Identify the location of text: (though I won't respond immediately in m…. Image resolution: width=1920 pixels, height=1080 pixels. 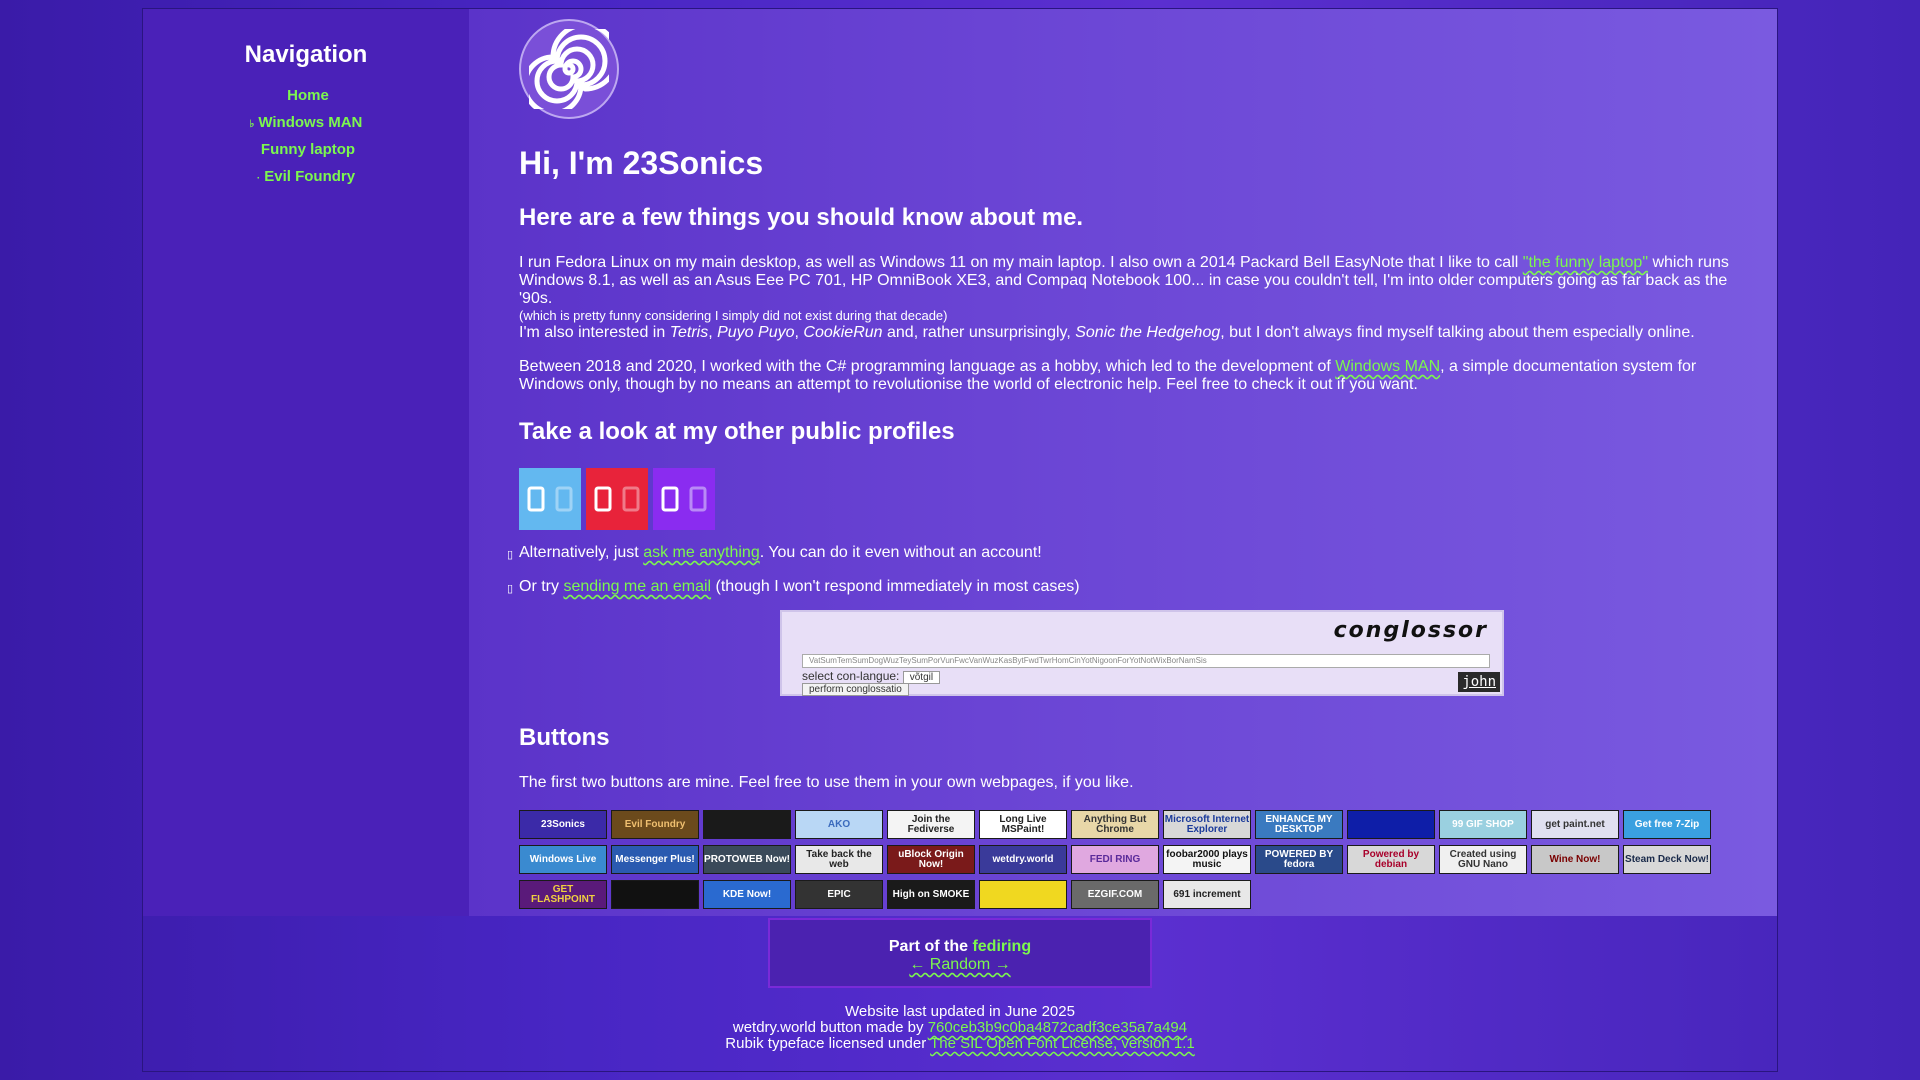
(895, 586).